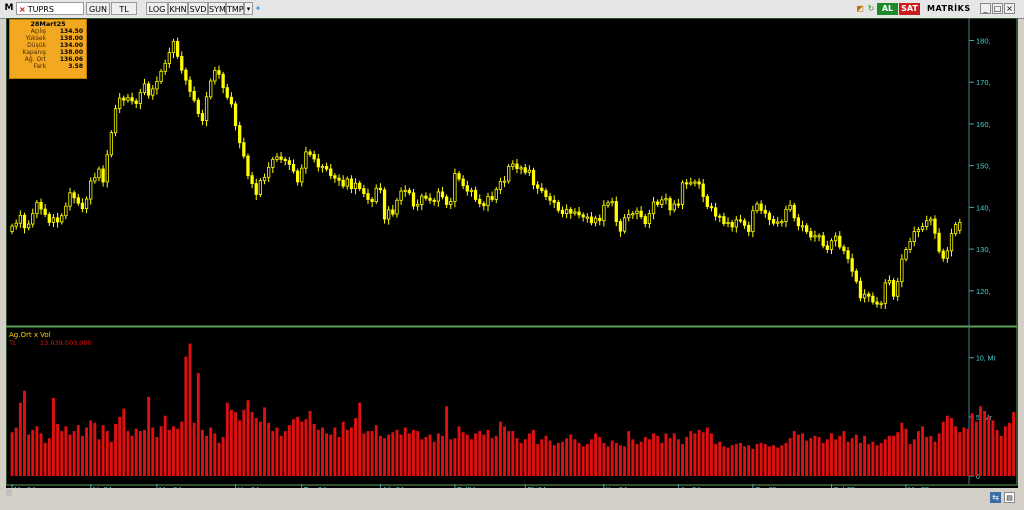 This screenshot has height=510, width=1024. I want to click on currency-select: TL, so click(124, 8).